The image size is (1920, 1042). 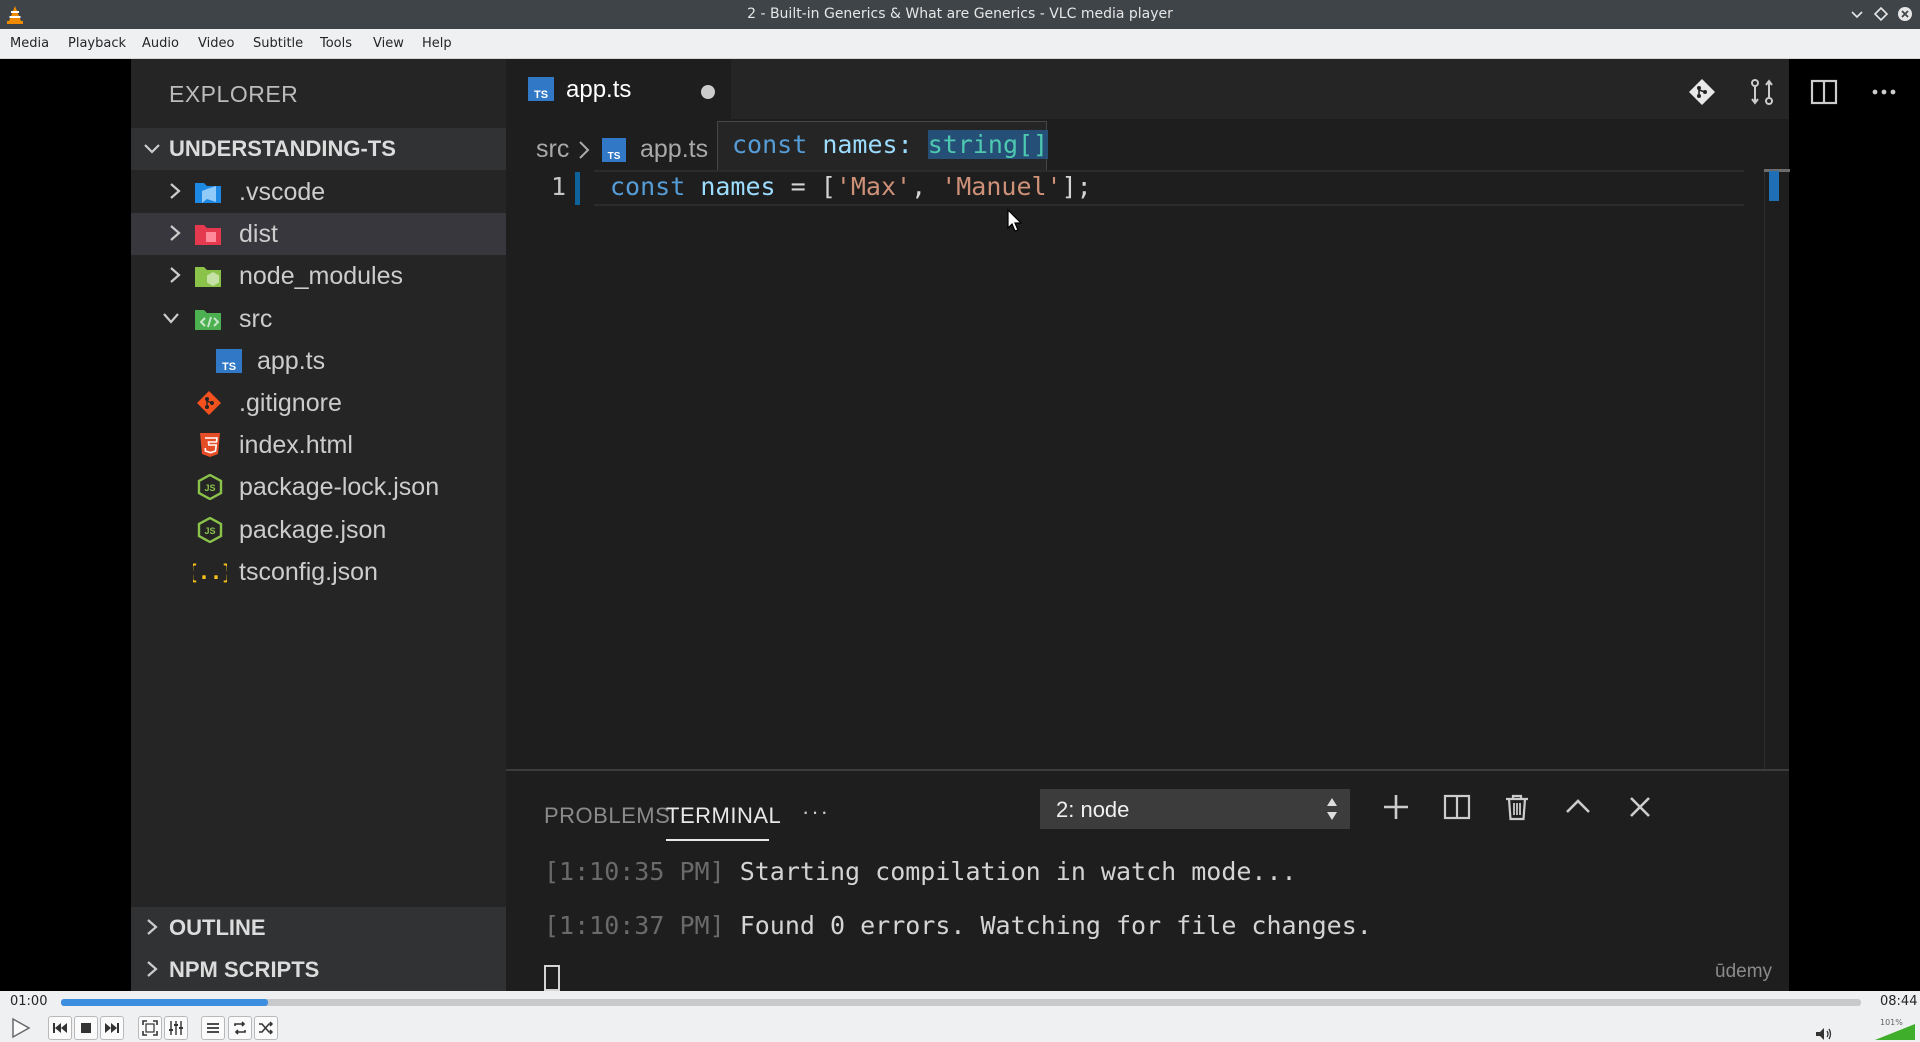 I want to click on tree-item-tsconfig-json: {..} tsconfig.json, so click(x=318, y=572).